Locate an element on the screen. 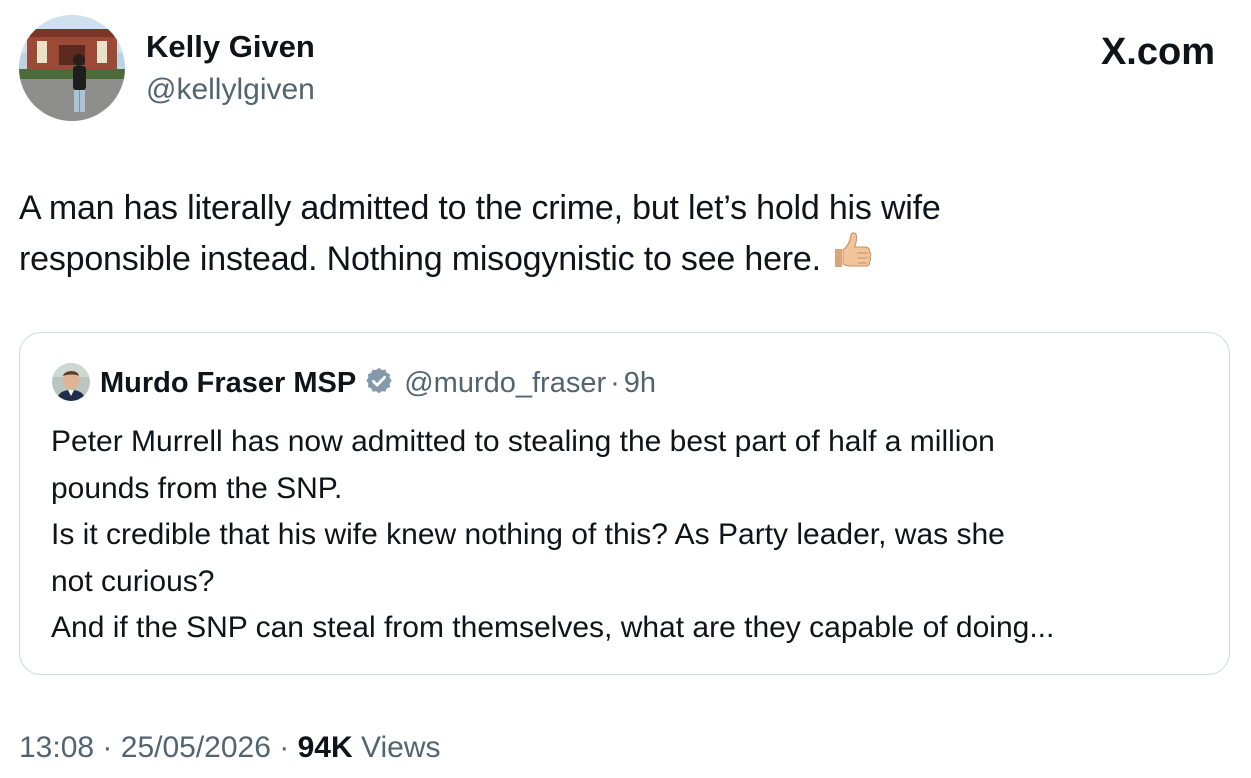  author-avatar-image is located at coordinates (72, 68).